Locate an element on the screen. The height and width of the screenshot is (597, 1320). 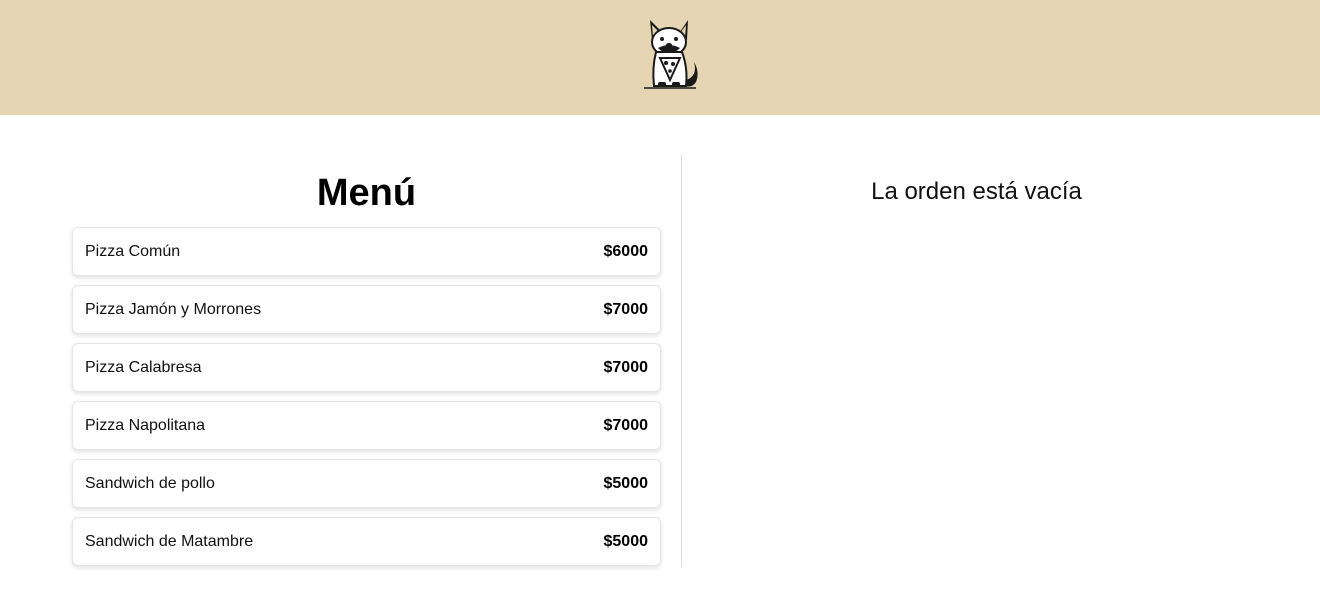
menu-item-name: Sandwich de Matambre is located at coordinates (169, 541).